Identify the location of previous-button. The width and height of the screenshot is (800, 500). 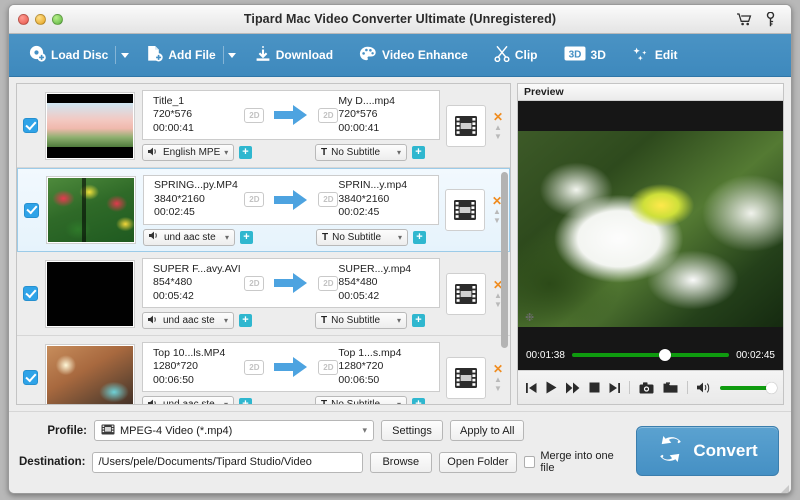
(531, 388).